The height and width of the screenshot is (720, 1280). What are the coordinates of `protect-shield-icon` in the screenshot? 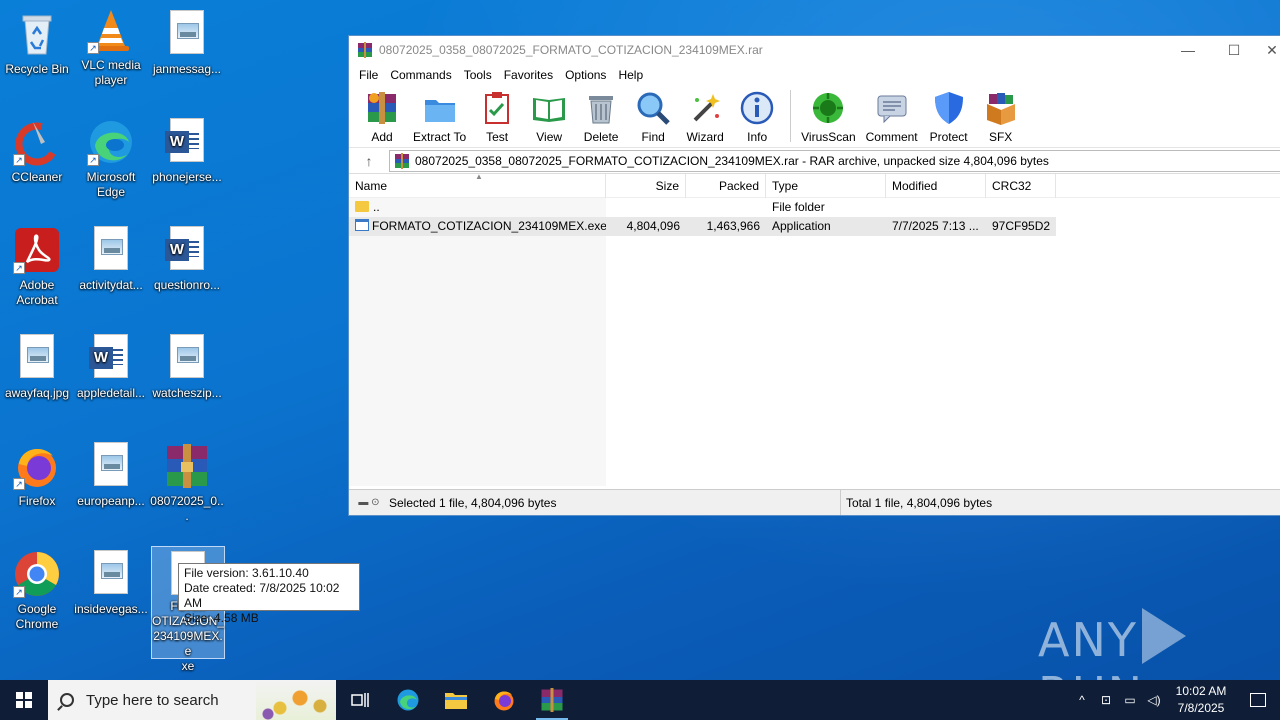 It's located at (949, 108).